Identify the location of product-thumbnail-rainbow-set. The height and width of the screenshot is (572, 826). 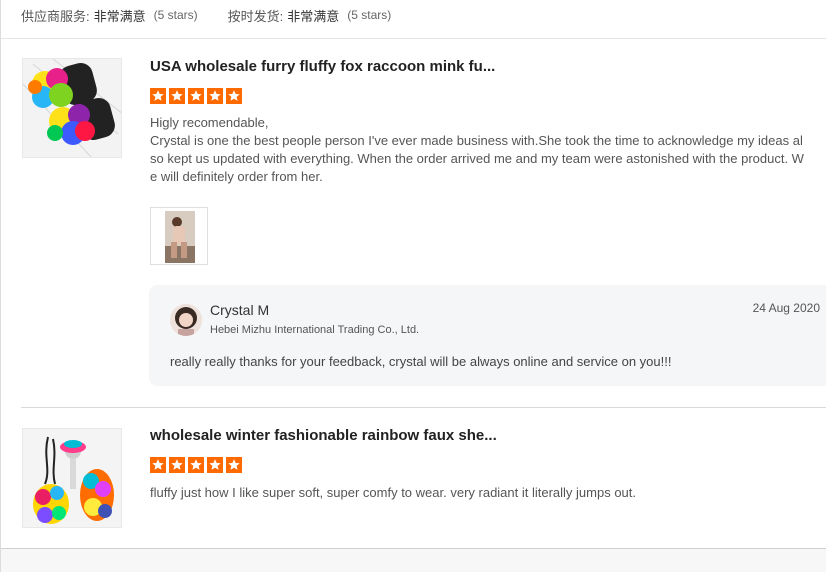
(72, 478).